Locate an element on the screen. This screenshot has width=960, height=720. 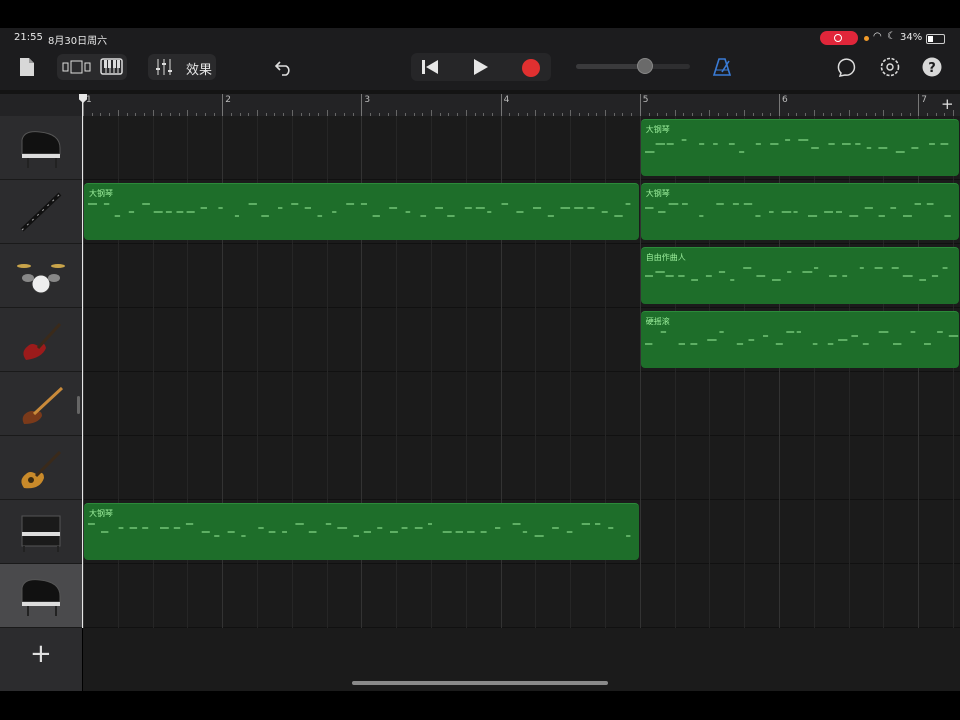
playhead is located at coordinates (82, 361).